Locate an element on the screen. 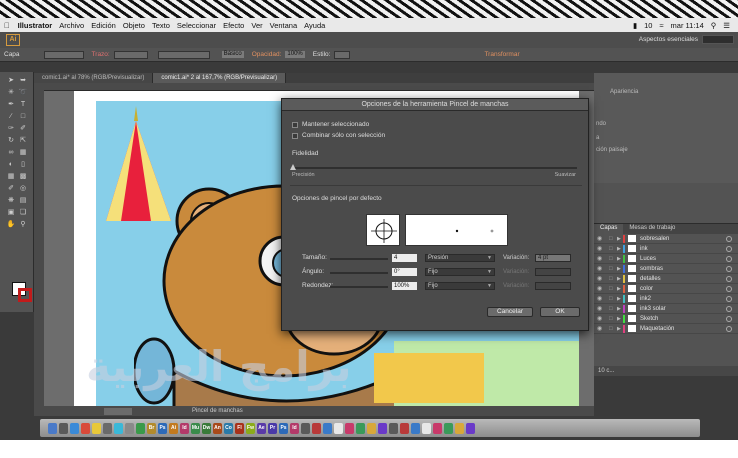  layer-row: ◉ □ ▶ Luces is located at coordinates (666, 259).